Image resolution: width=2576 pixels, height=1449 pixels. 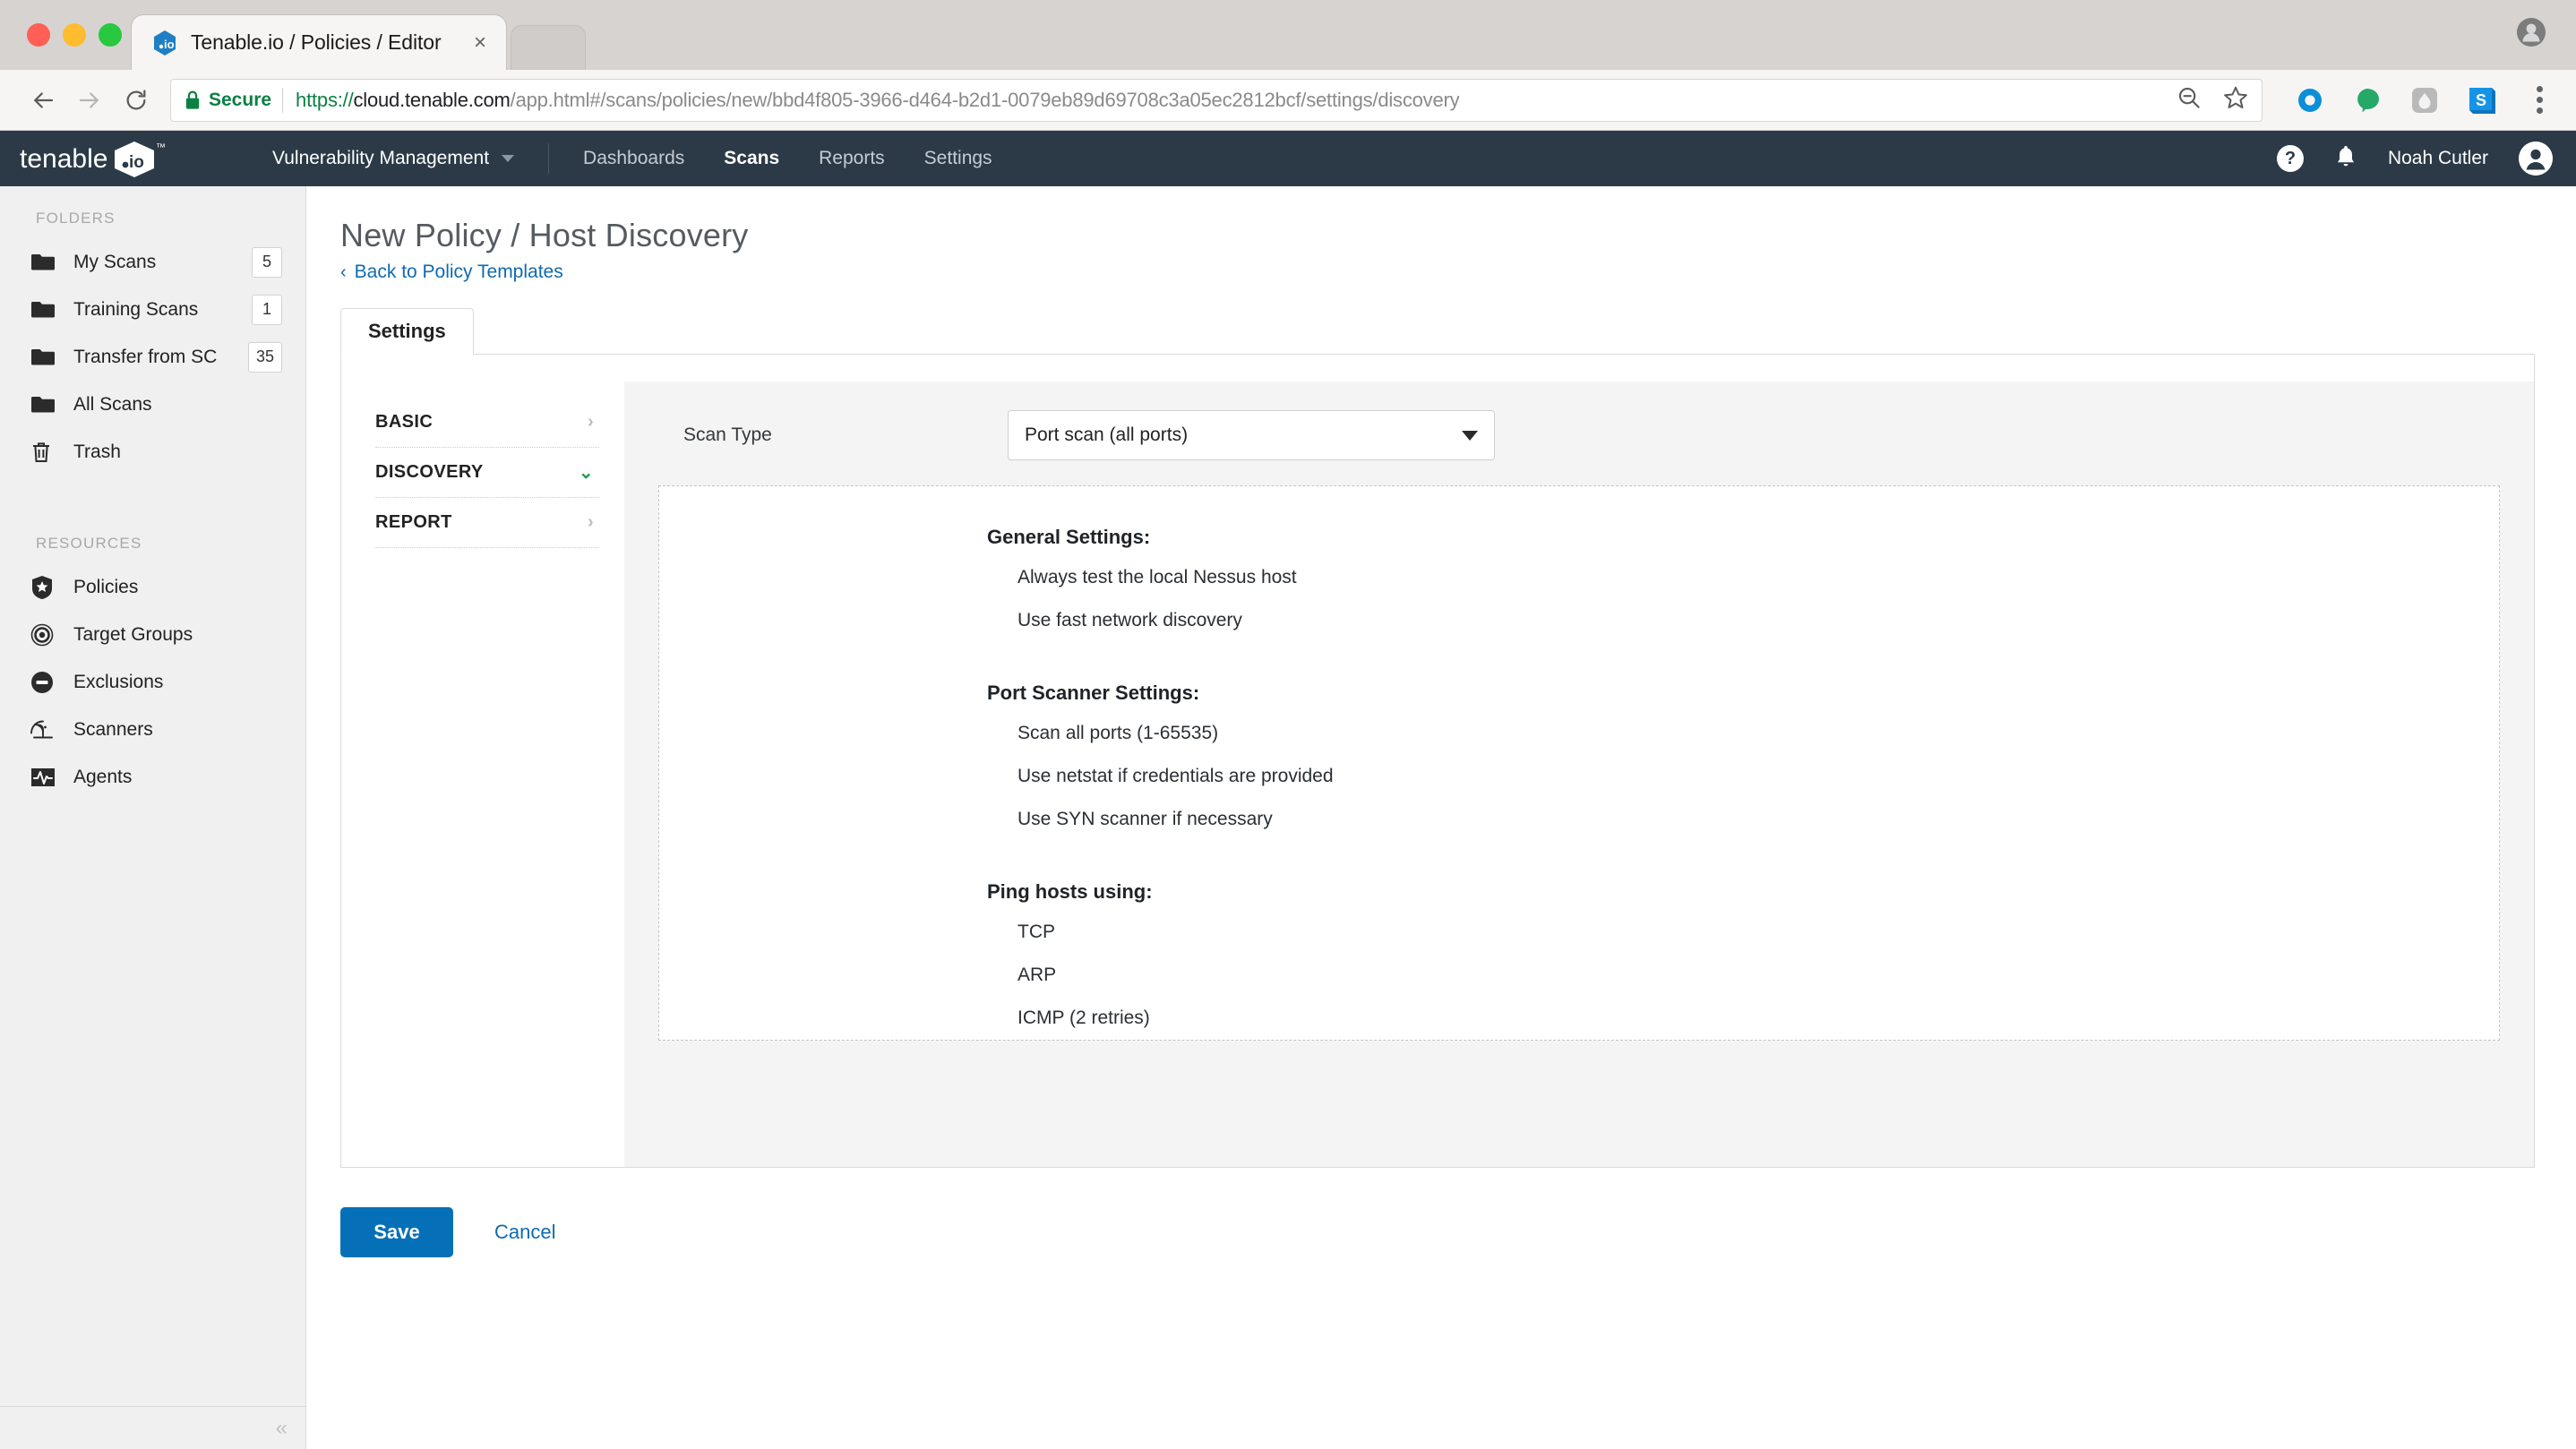 What do you see at coordinates (61, 46) in the screenshot?
I see `window-traffic-lights` at bounding box center [61, 46].